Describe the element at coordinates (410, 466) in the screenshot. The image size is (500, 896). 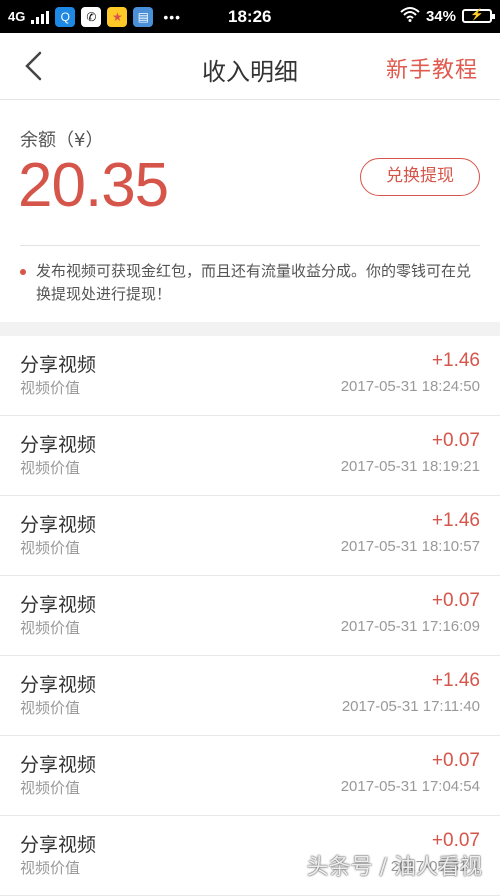
I see `record-time: 2017-05-31 18:19:21` at that location.